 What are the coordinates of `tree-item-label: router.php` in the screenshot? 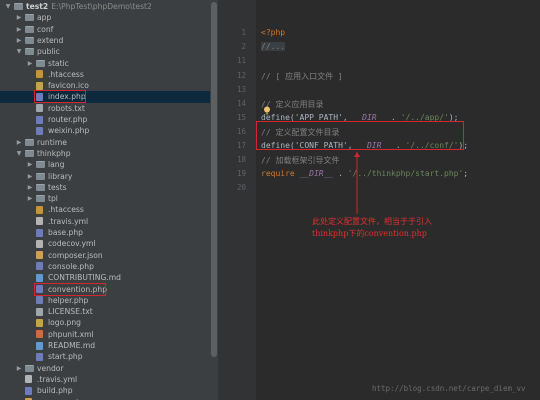 It's located at (68, 119).